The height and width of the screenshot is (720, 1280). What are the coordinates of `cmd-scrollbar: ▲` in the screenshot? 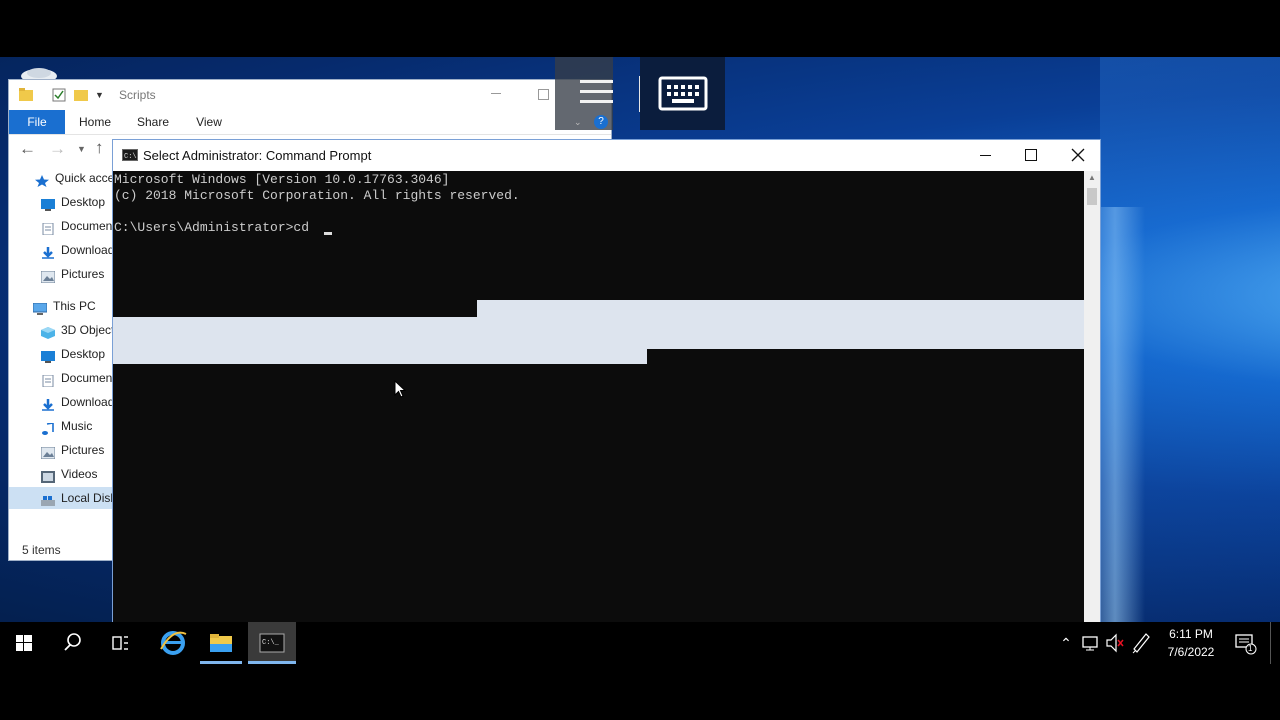 It's located at (1092, 397).